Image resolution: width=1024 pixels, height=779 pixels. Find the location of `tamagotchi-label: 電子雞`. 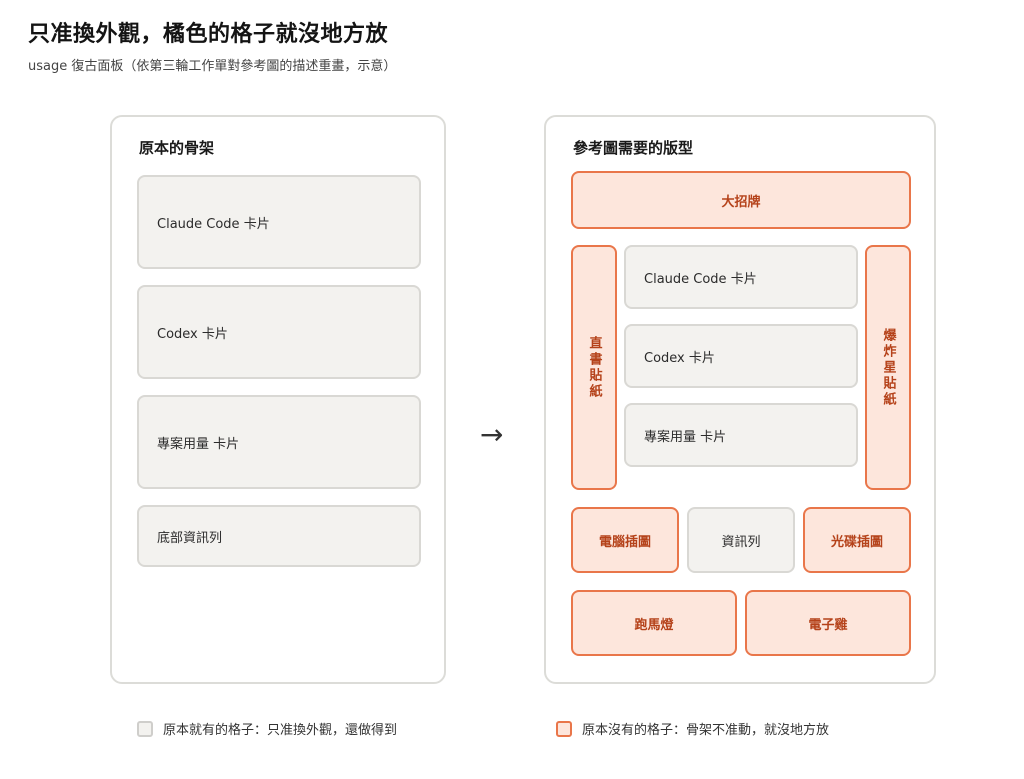

tamagotchi-label: 電子雞 is located at coordinates (828, 625).